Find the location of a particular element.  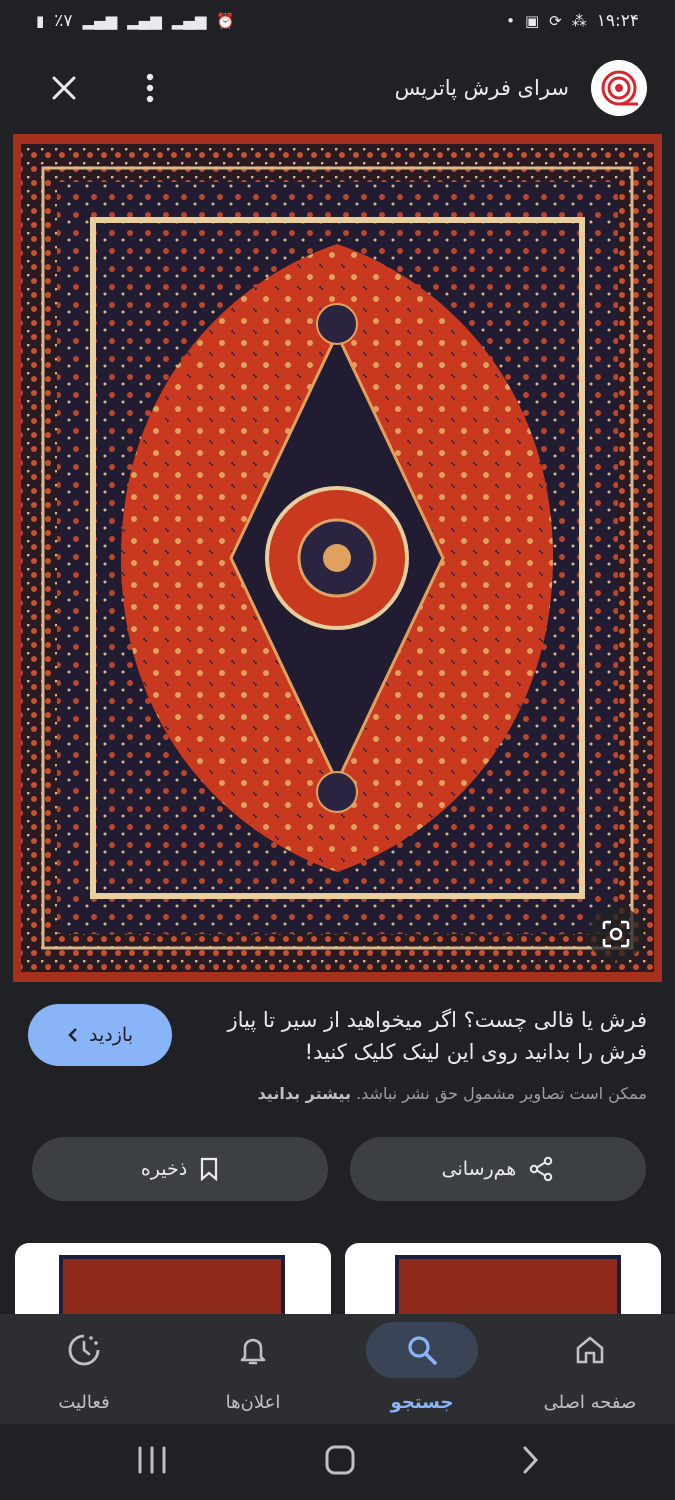

share-icon is located at coordinates (541, 1169).